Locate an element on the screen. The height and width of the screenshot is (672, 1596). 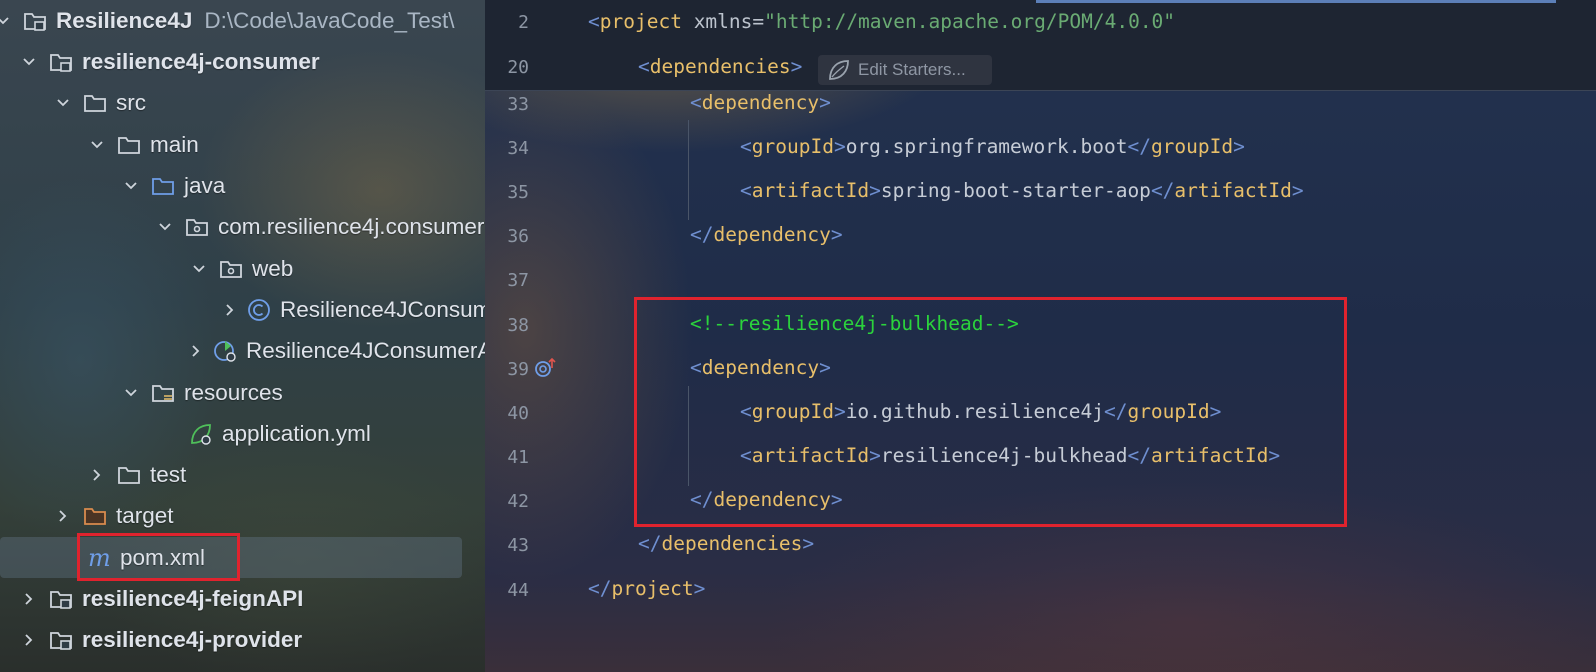
line-number: 42 is located at coordinates (518, 501).